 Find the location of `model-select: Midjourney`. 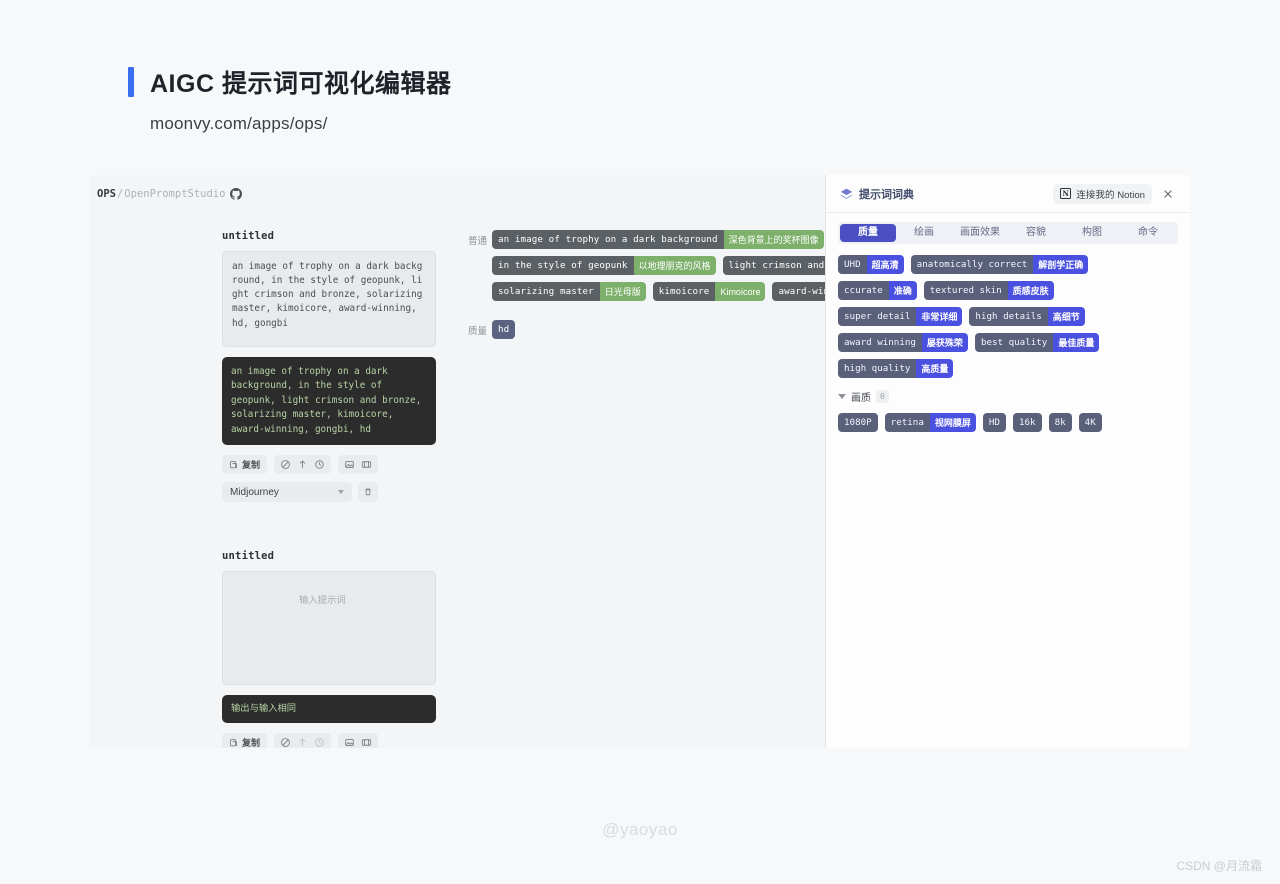

model-select: Midjourney is located at coordinates (287, 492).